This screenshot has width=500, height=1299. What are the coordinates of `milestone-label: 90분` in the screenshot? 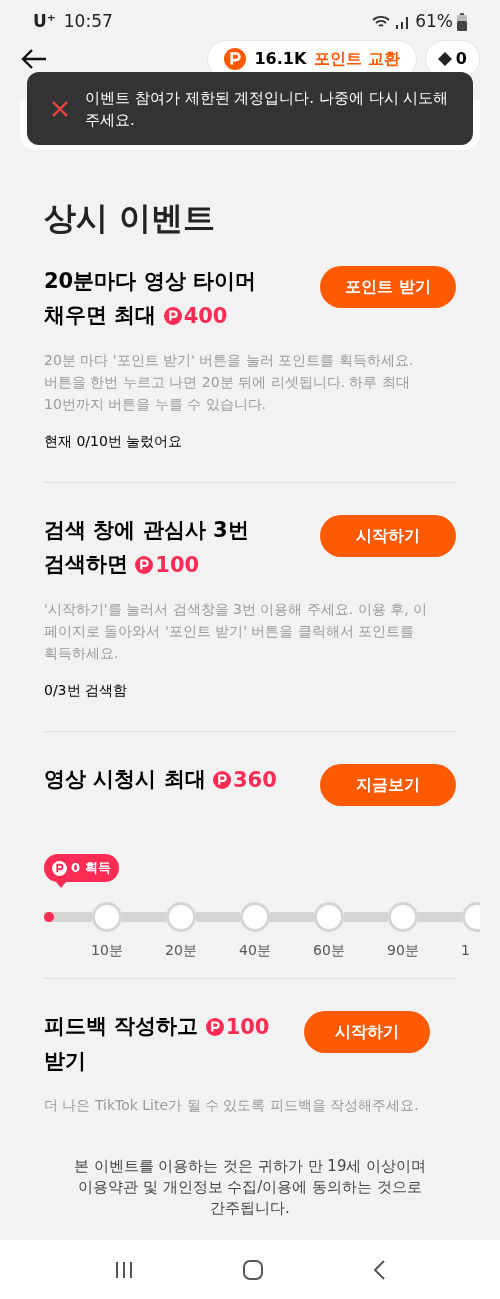 It's located at (403, 950).